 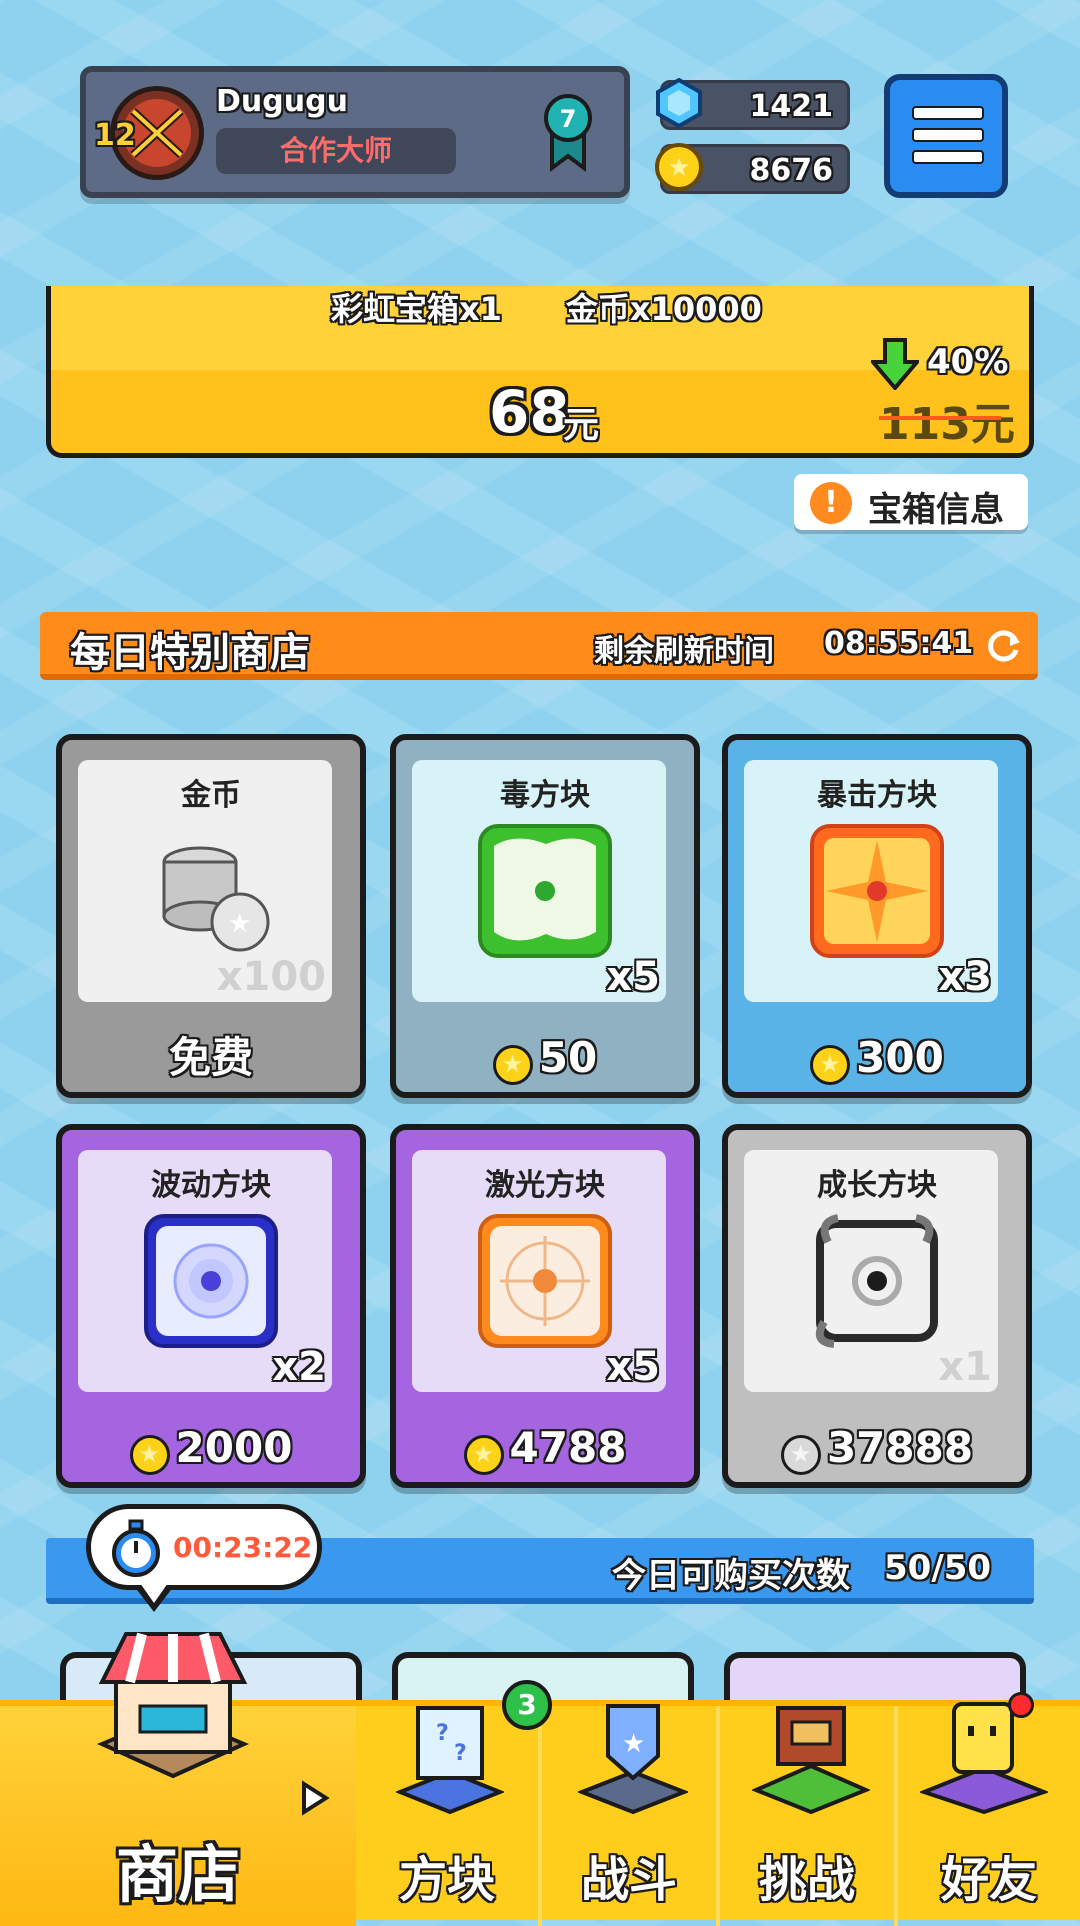 What do you see at coordinates (211, 891) in the screenshot?
I see `card-item-icon: ★` at bounding box center [211, 891].